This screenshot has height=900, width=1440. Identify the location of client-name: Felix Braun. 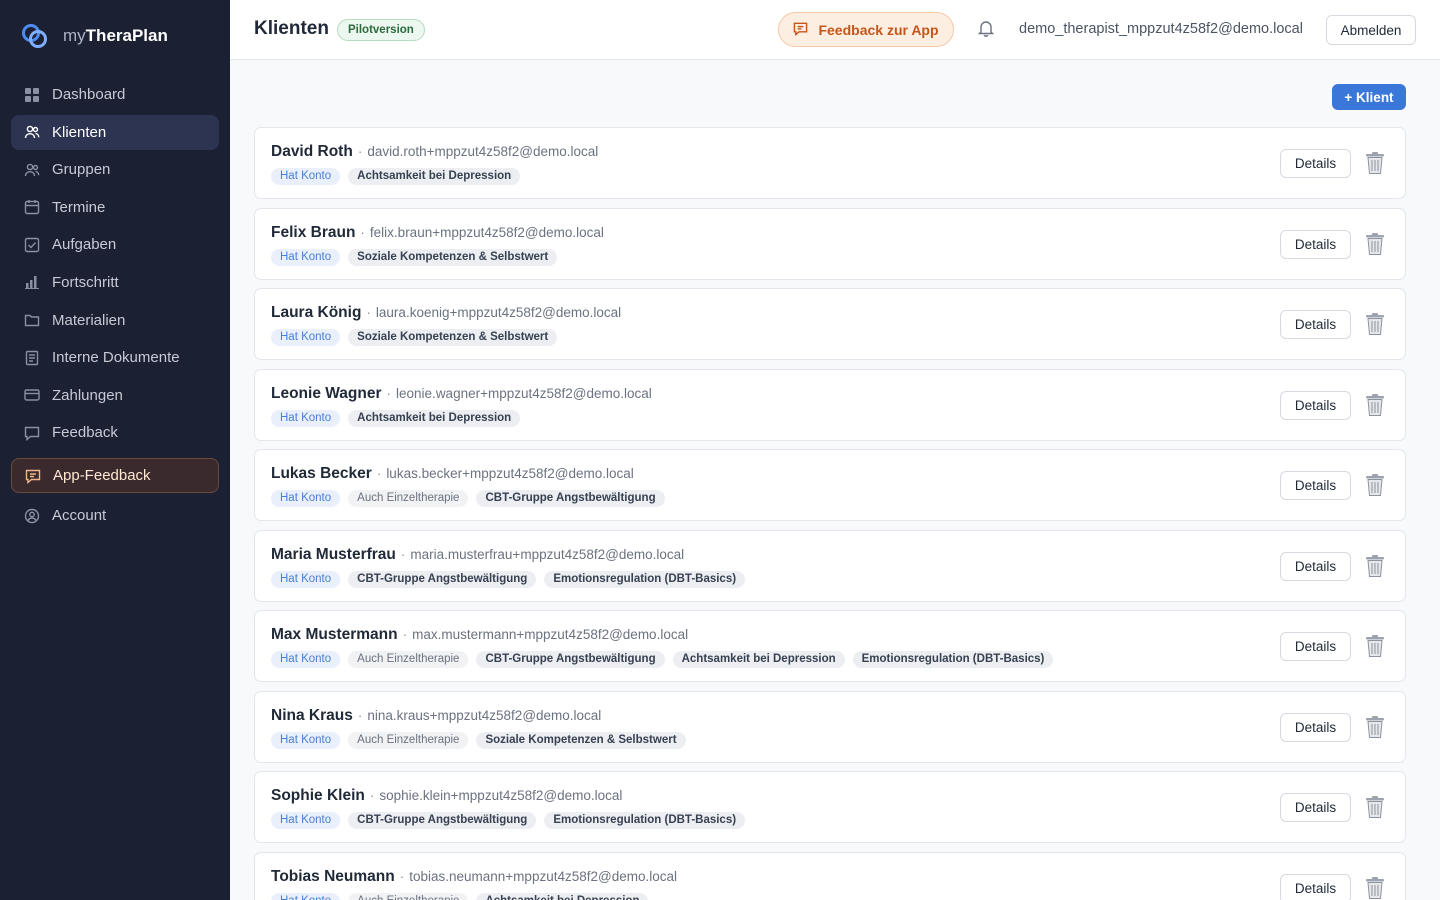
(313, 232).